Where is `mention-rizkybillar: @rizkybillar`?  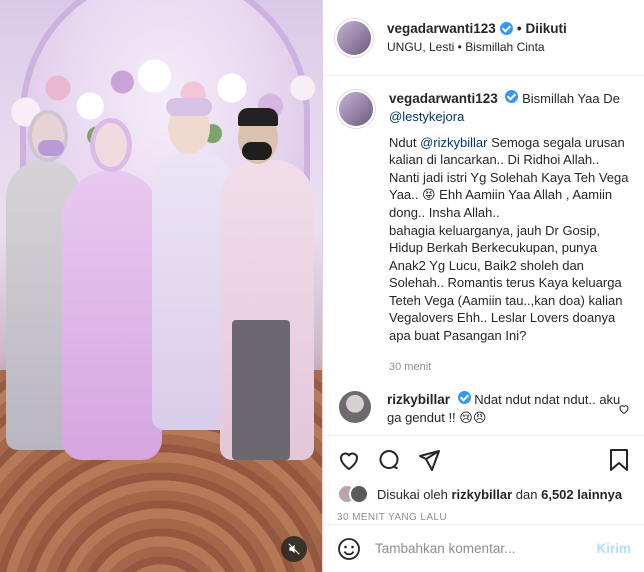
mention-rizkybillar: @rizkybillar is located at coordinates (453, 142).